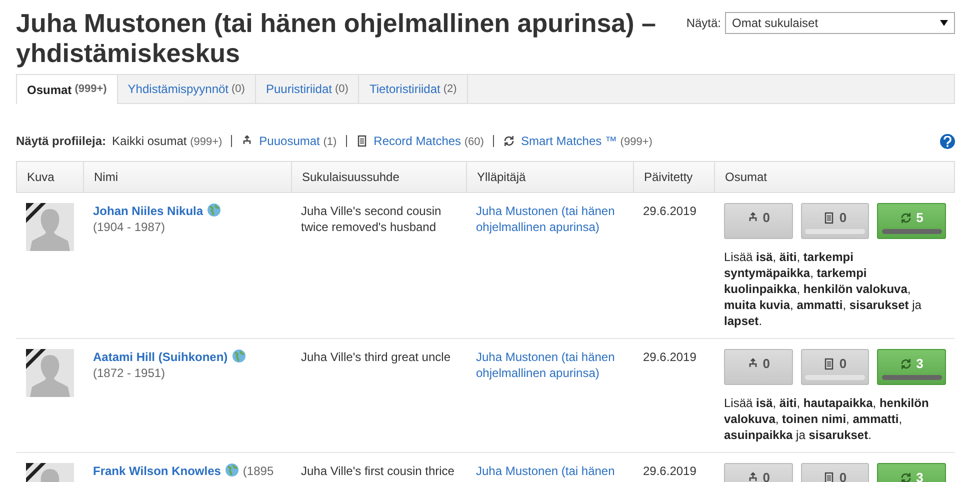  What do you see at coordinates (586, 141) in the screenshot?
I see `filter-link: Smart Matches ™ (999+)` at bounding box center [586, 141].